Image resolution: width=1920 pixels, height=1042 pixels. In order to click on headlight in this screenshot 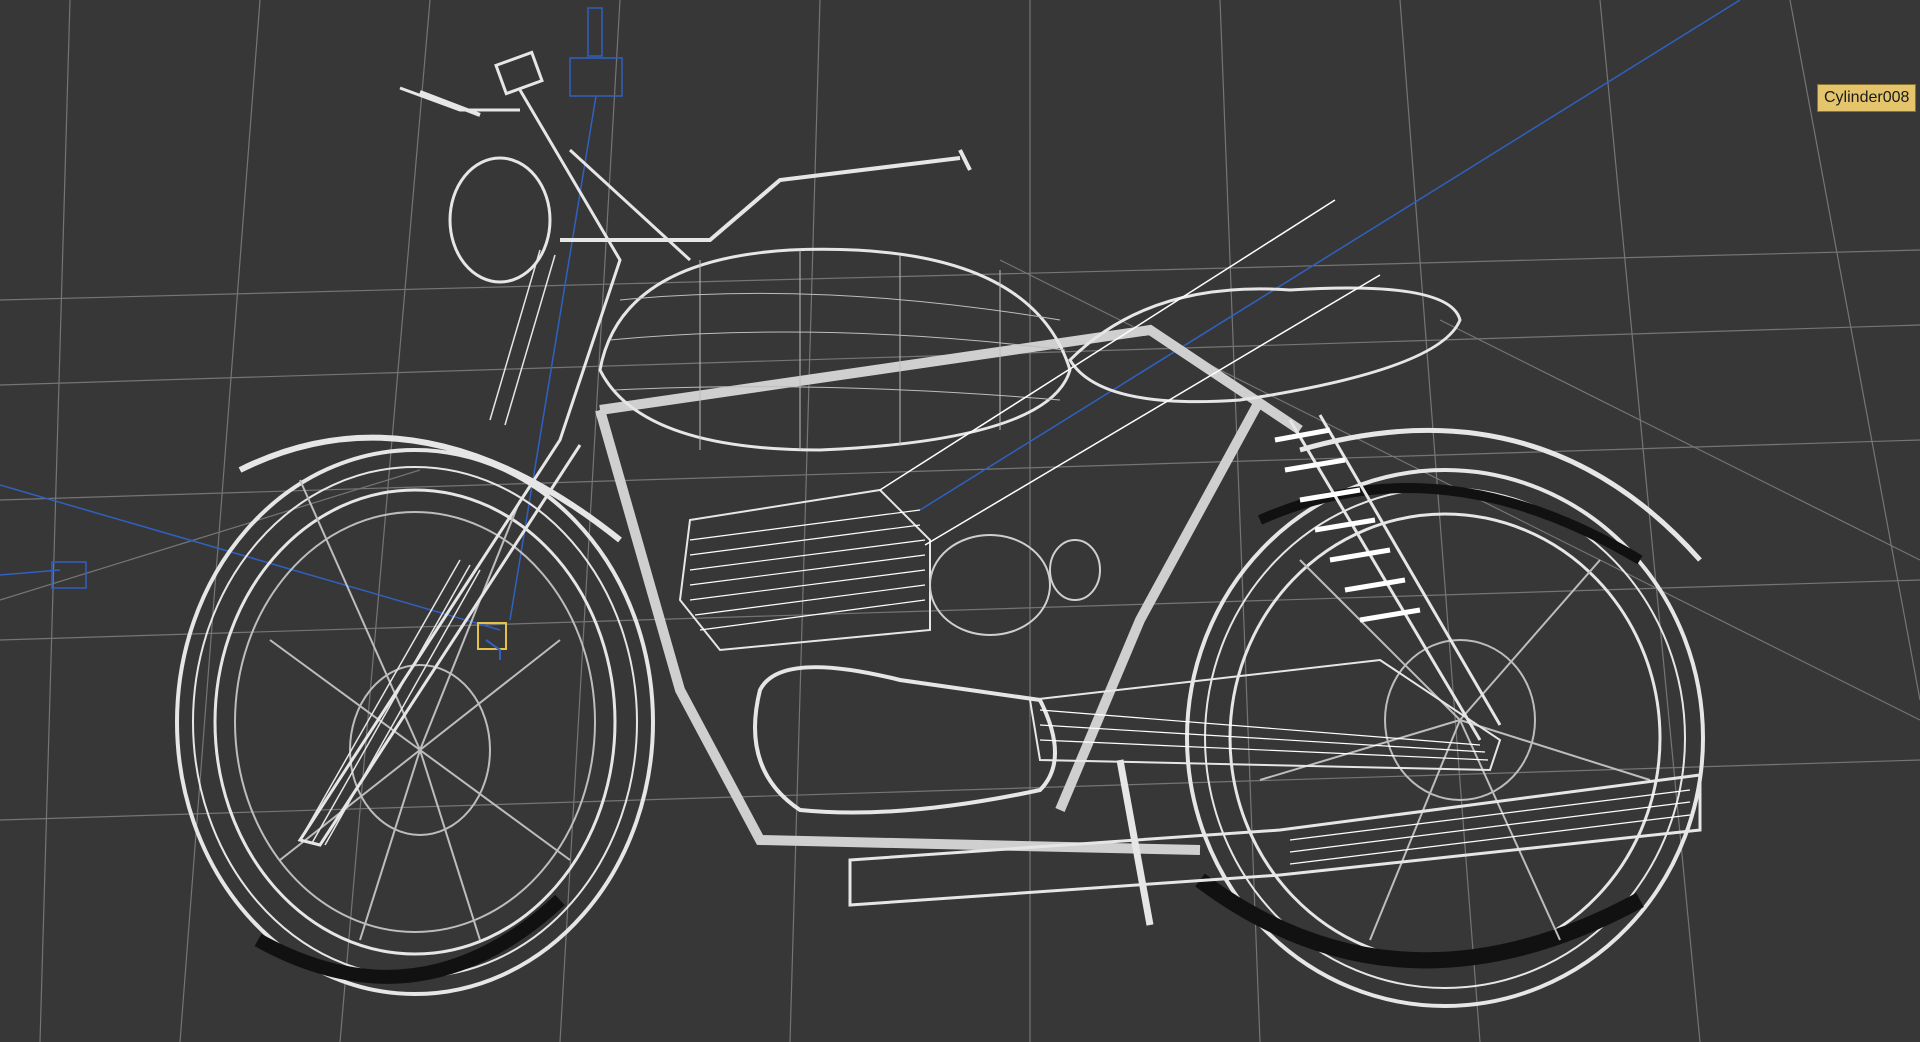, I will do `click(500, 220)`.